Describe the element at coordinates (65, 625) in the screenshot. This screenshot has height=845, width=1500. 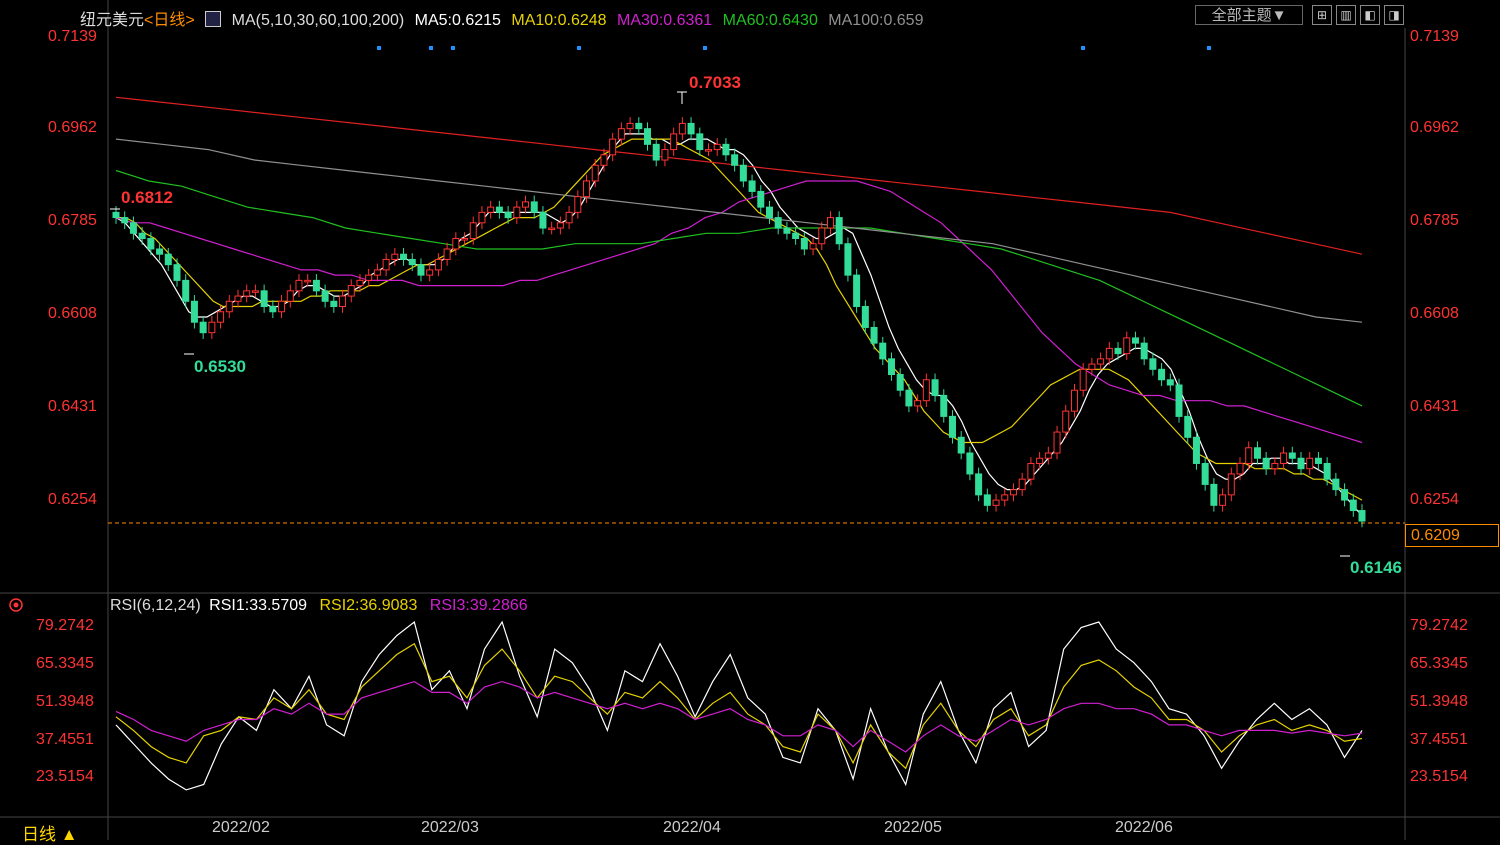
I see `rsi-tick-left: 79.2742` at that location.